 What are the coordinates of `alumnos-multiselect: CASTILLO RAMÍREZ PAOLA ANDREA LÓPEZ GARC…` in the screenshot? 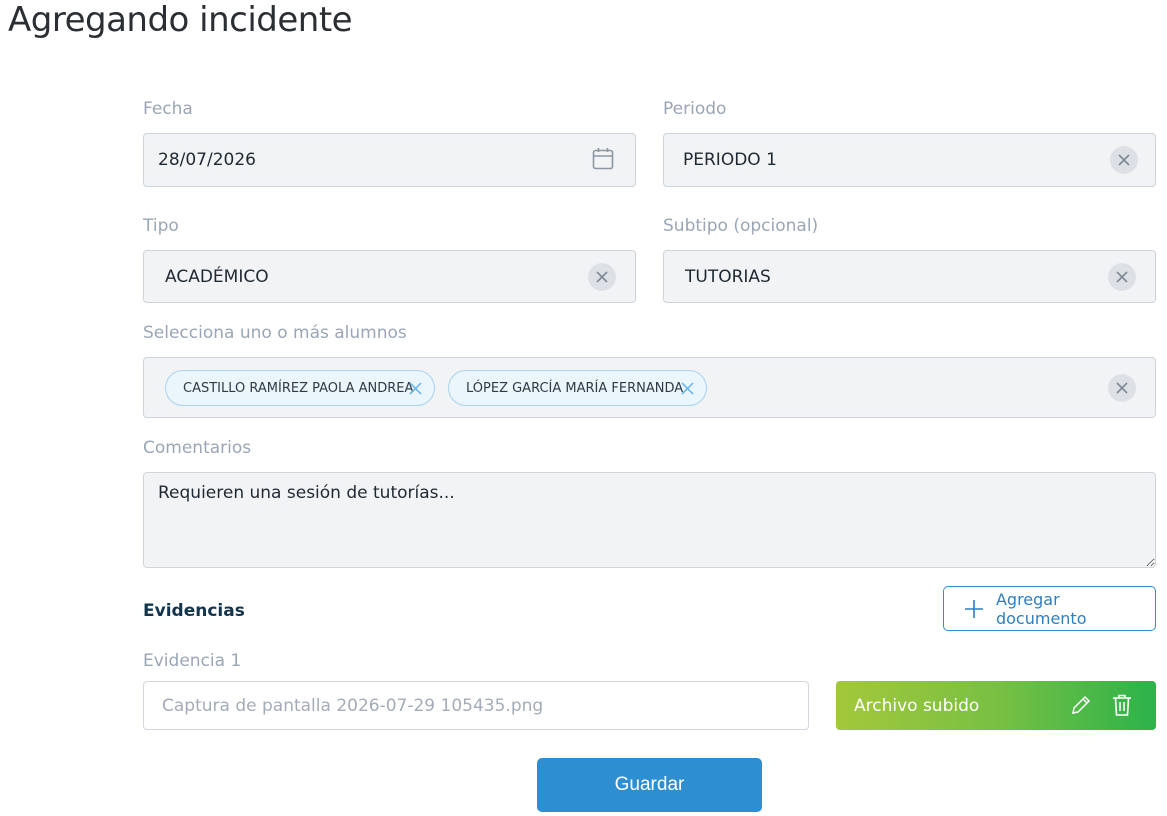 It's located at (649, 387).